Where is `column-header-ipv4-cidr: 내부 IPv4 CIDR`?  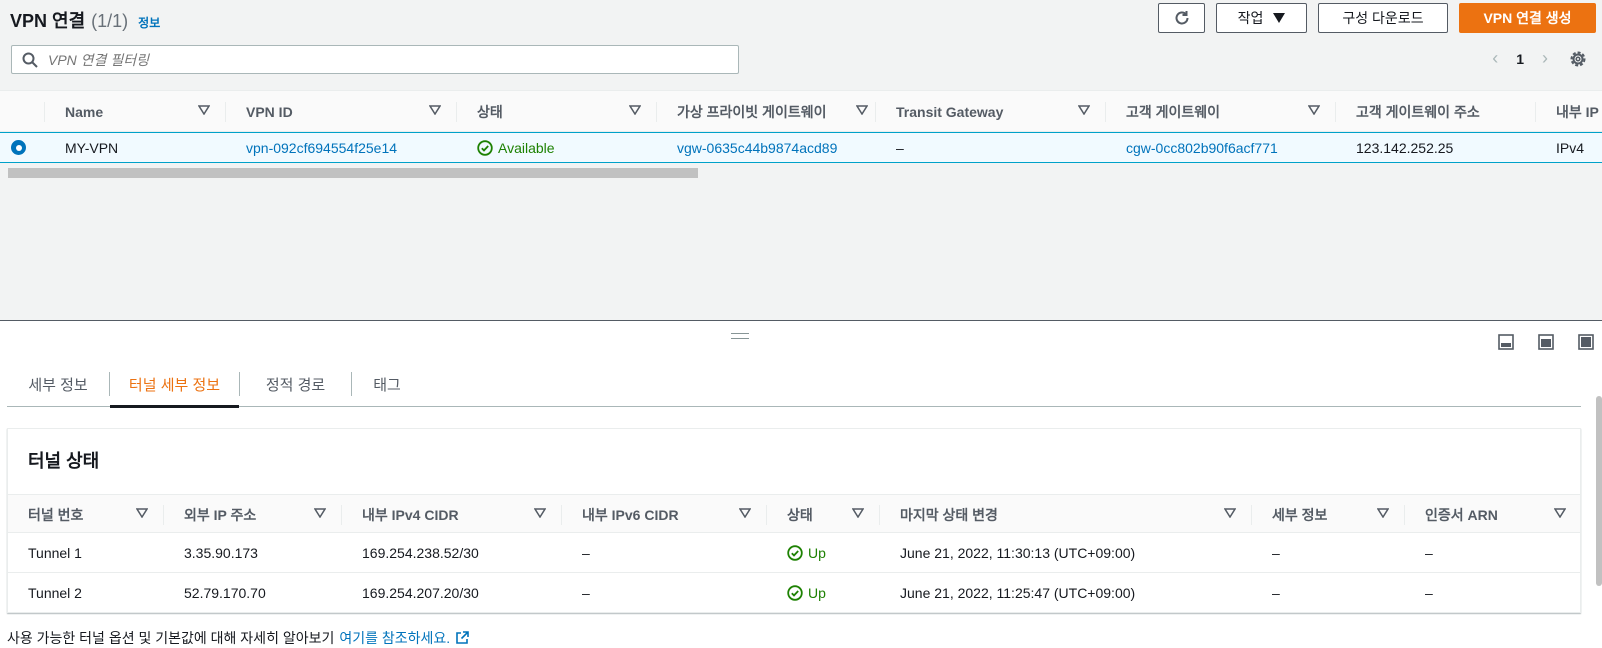 column-header-ipv4-cidr: 내부 IPv4 CIDR is located at coordinates (452, 514).